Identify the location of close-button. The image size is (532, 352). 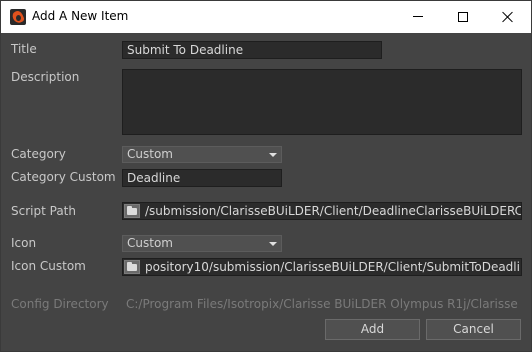
(508, 16).